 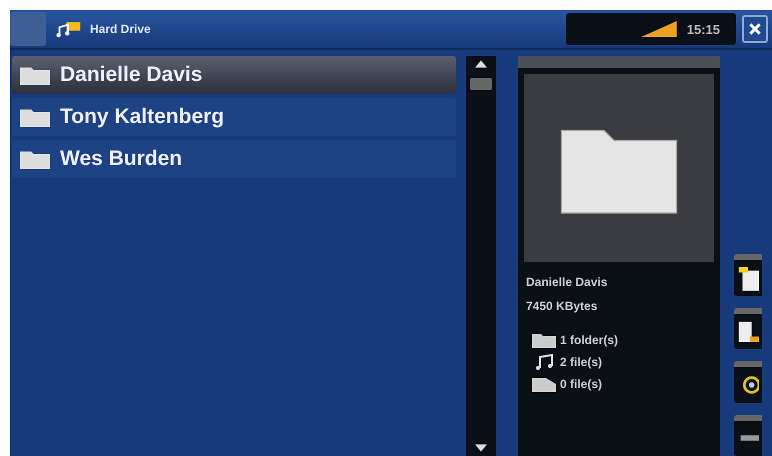 I want to click on down-arrow-icon, so click(x=481, y=448).